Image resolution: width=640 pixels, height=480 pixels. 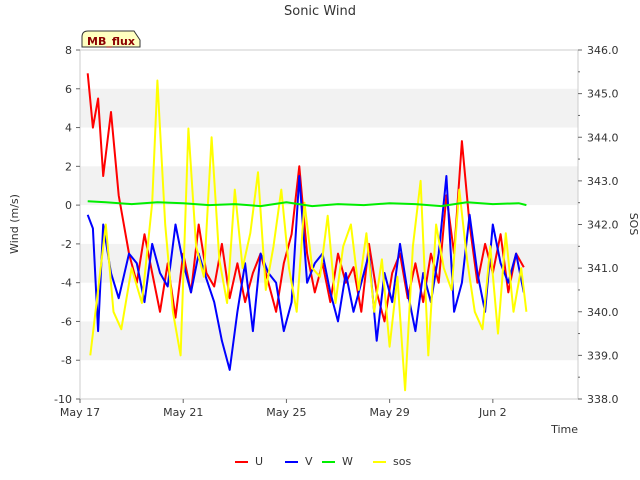 I want to click on badge-label: MB_flux, so click(x=111, y=41).